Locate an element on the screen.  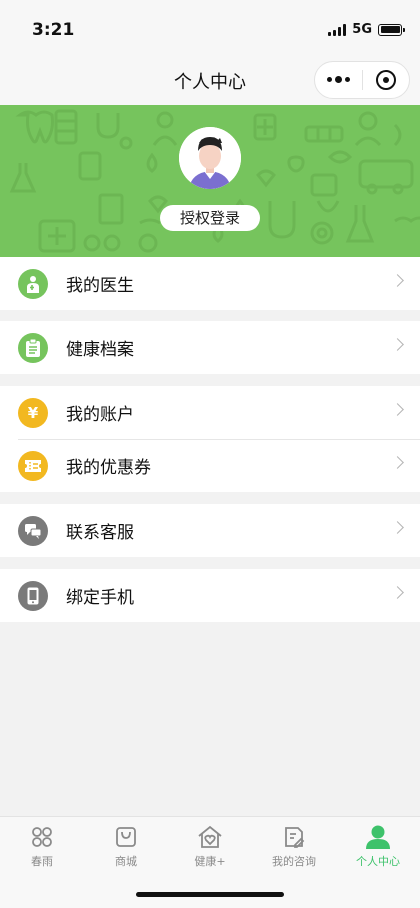
menu-item-label: 绑定手机 is located at coordinates (100, 598).